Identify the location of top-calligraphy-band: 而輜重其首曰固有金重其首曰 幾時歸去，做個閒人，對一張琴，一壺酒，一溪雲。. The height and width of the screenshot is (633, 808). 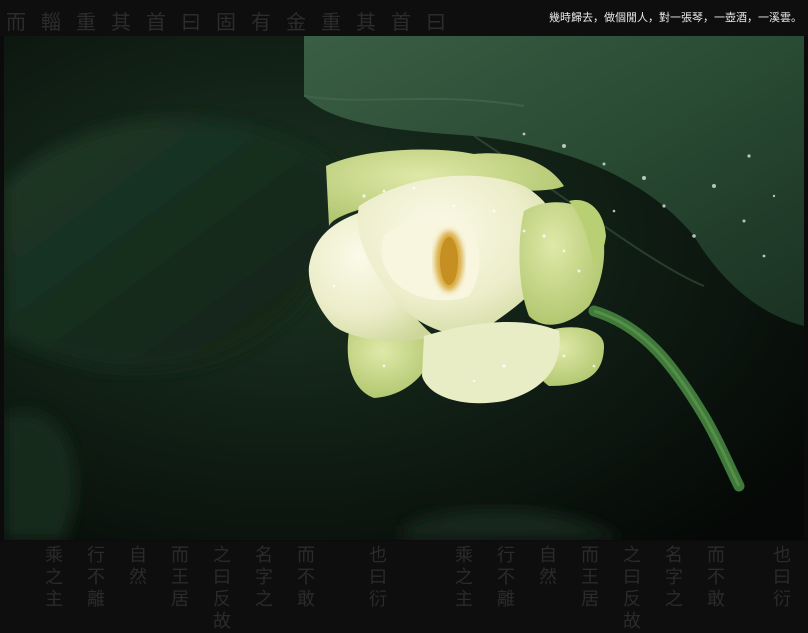
(404, 18).